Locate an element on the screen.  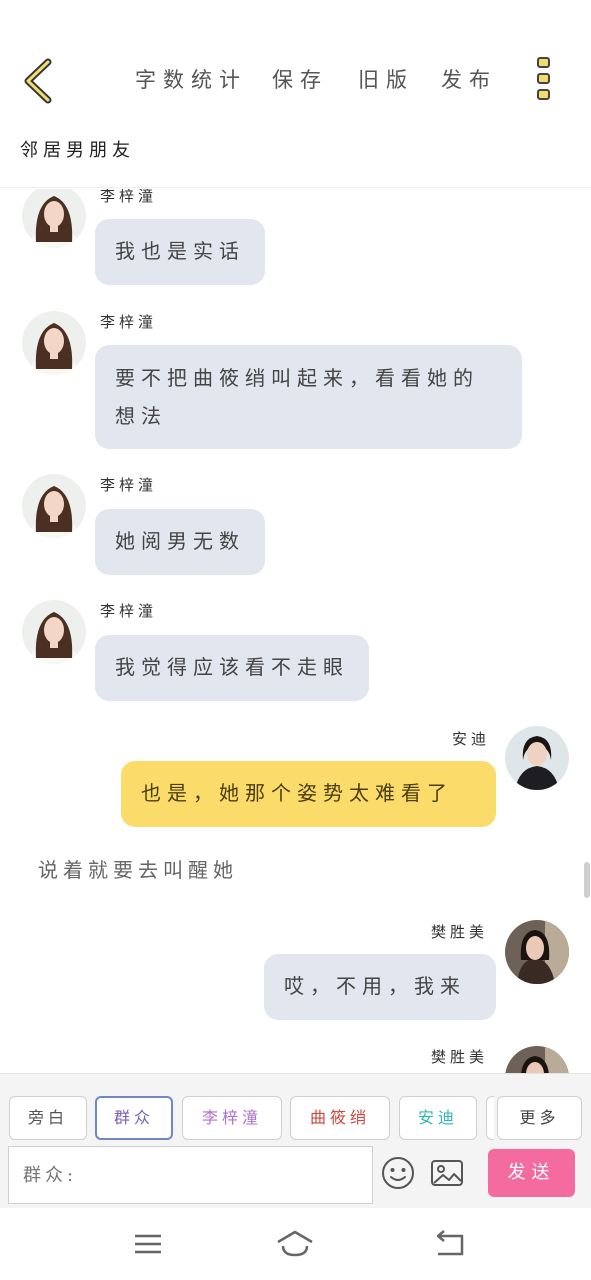
role-label: 旁白 is located at coordinates (47, 1117).